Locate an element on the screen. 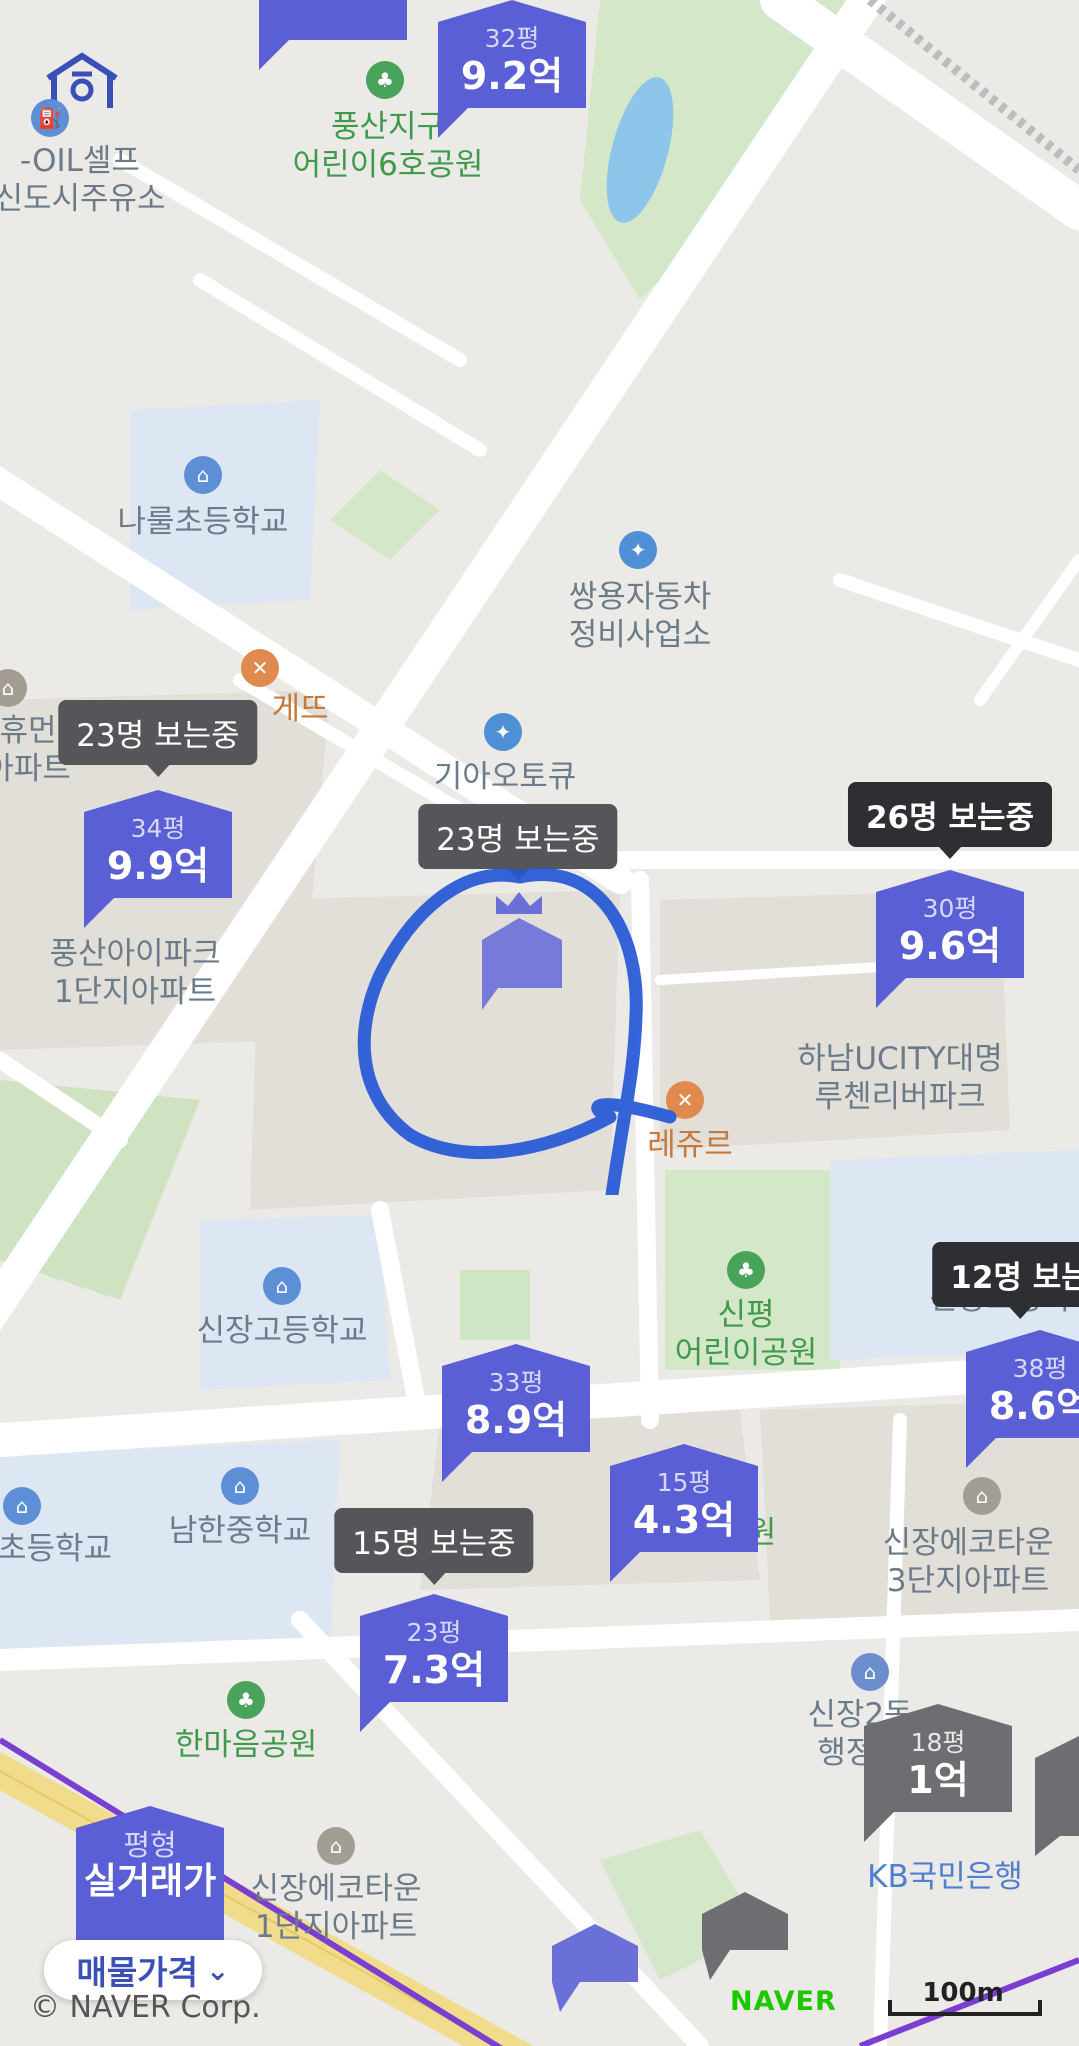  poi-pungsan-ipark: 풍산아이파크 1단지아파트 is located at coordinates (134, 973).